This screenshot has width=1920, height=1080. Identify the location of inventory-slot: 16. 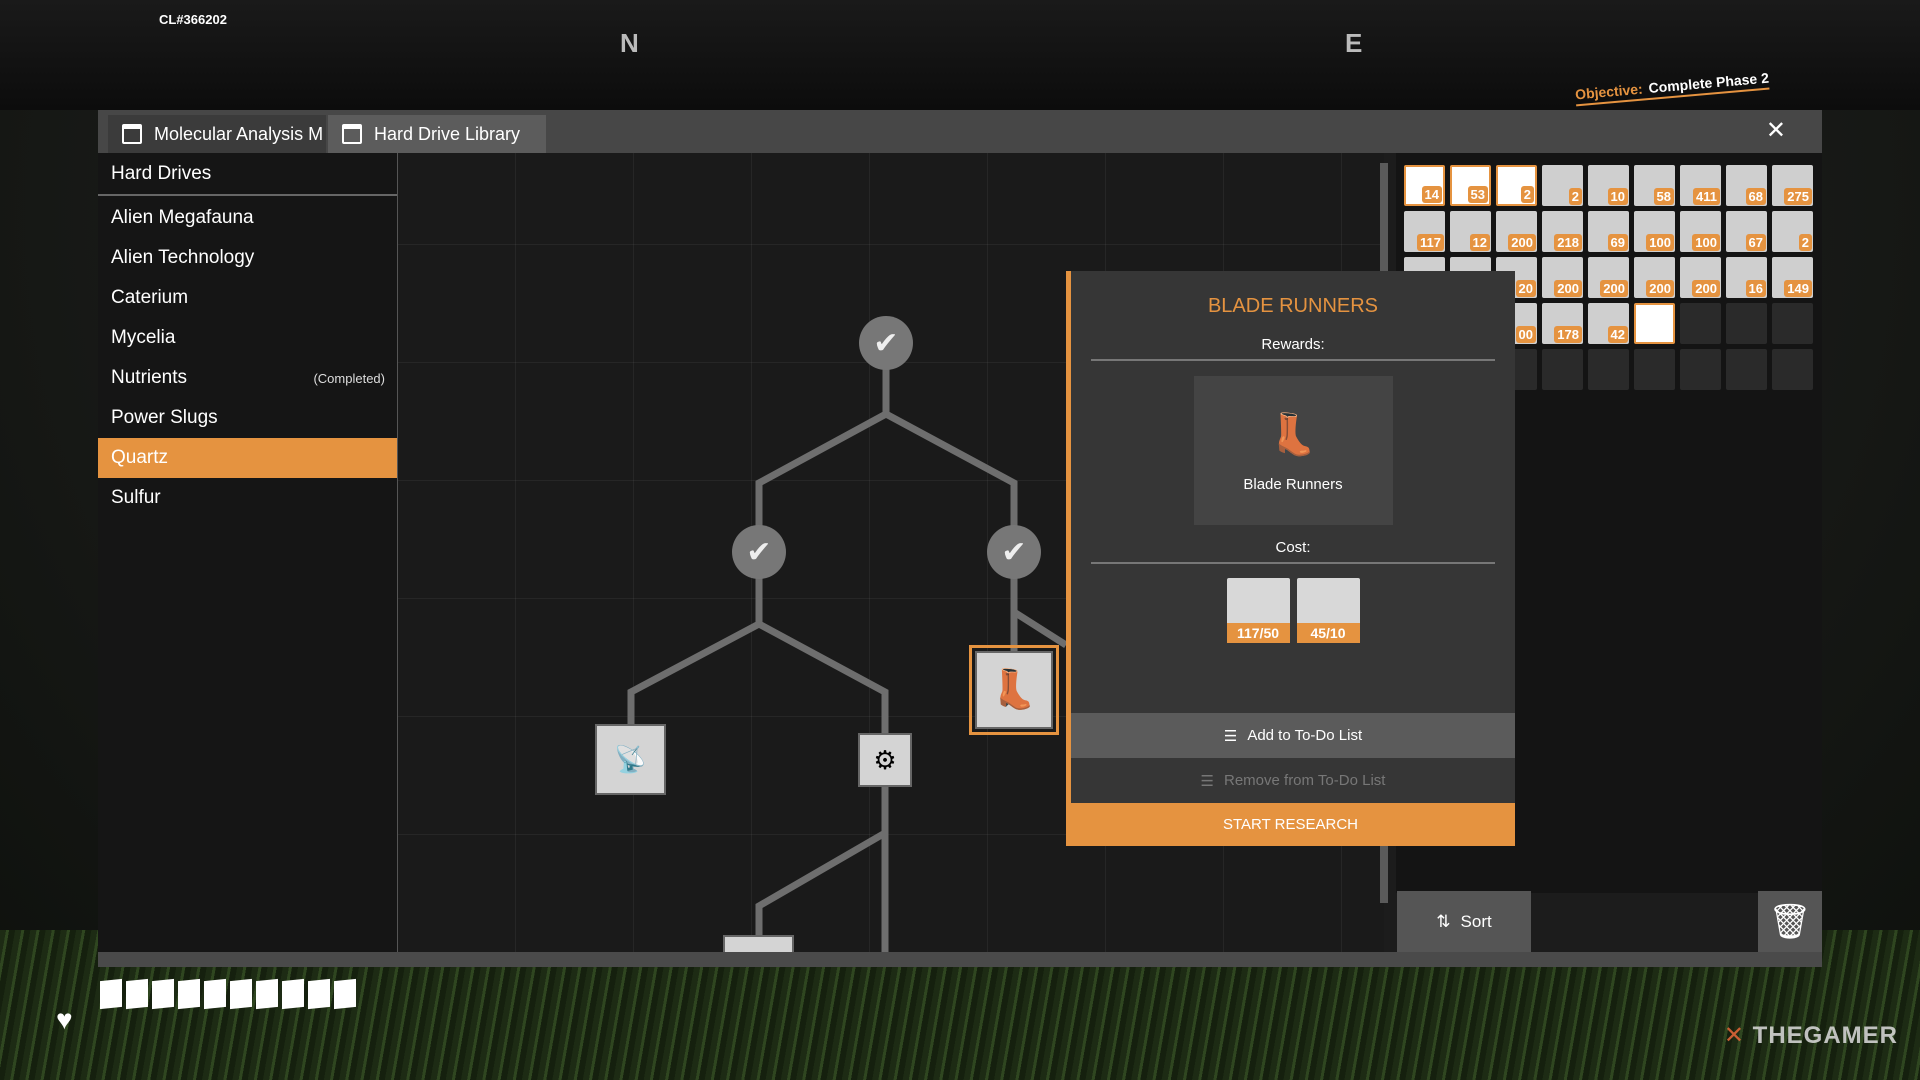
(1746, 277).